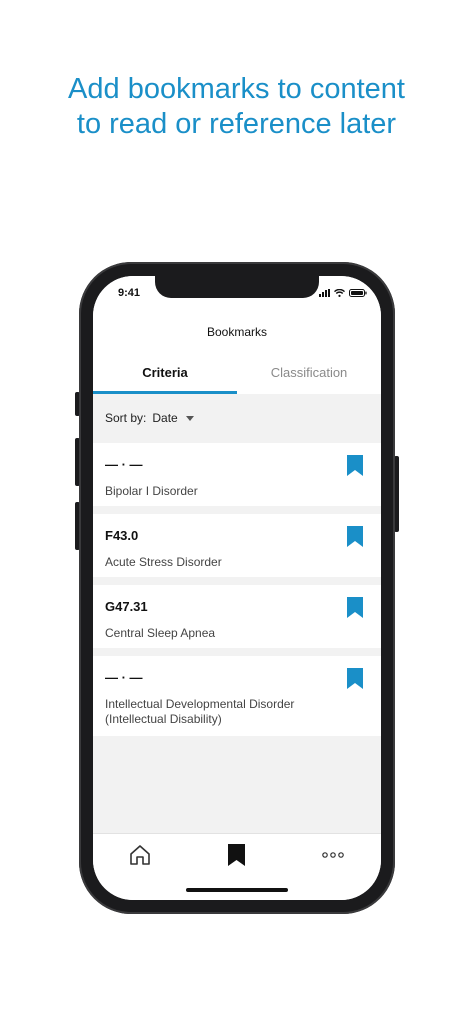  I want to click on sort-value: Date, so click(164, 418).